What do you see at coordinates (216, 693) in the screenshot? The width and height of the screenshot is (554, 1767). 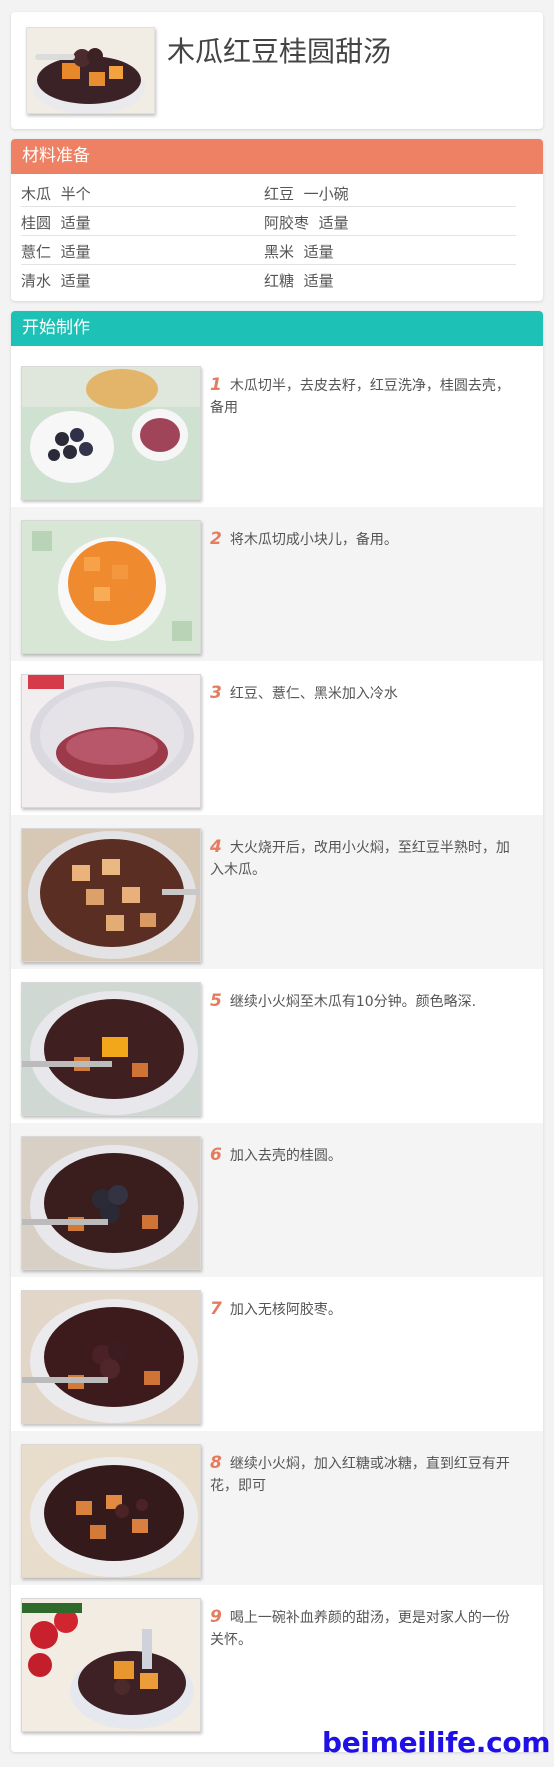 I see `step-number: 3` at bounding box center [216, 693].